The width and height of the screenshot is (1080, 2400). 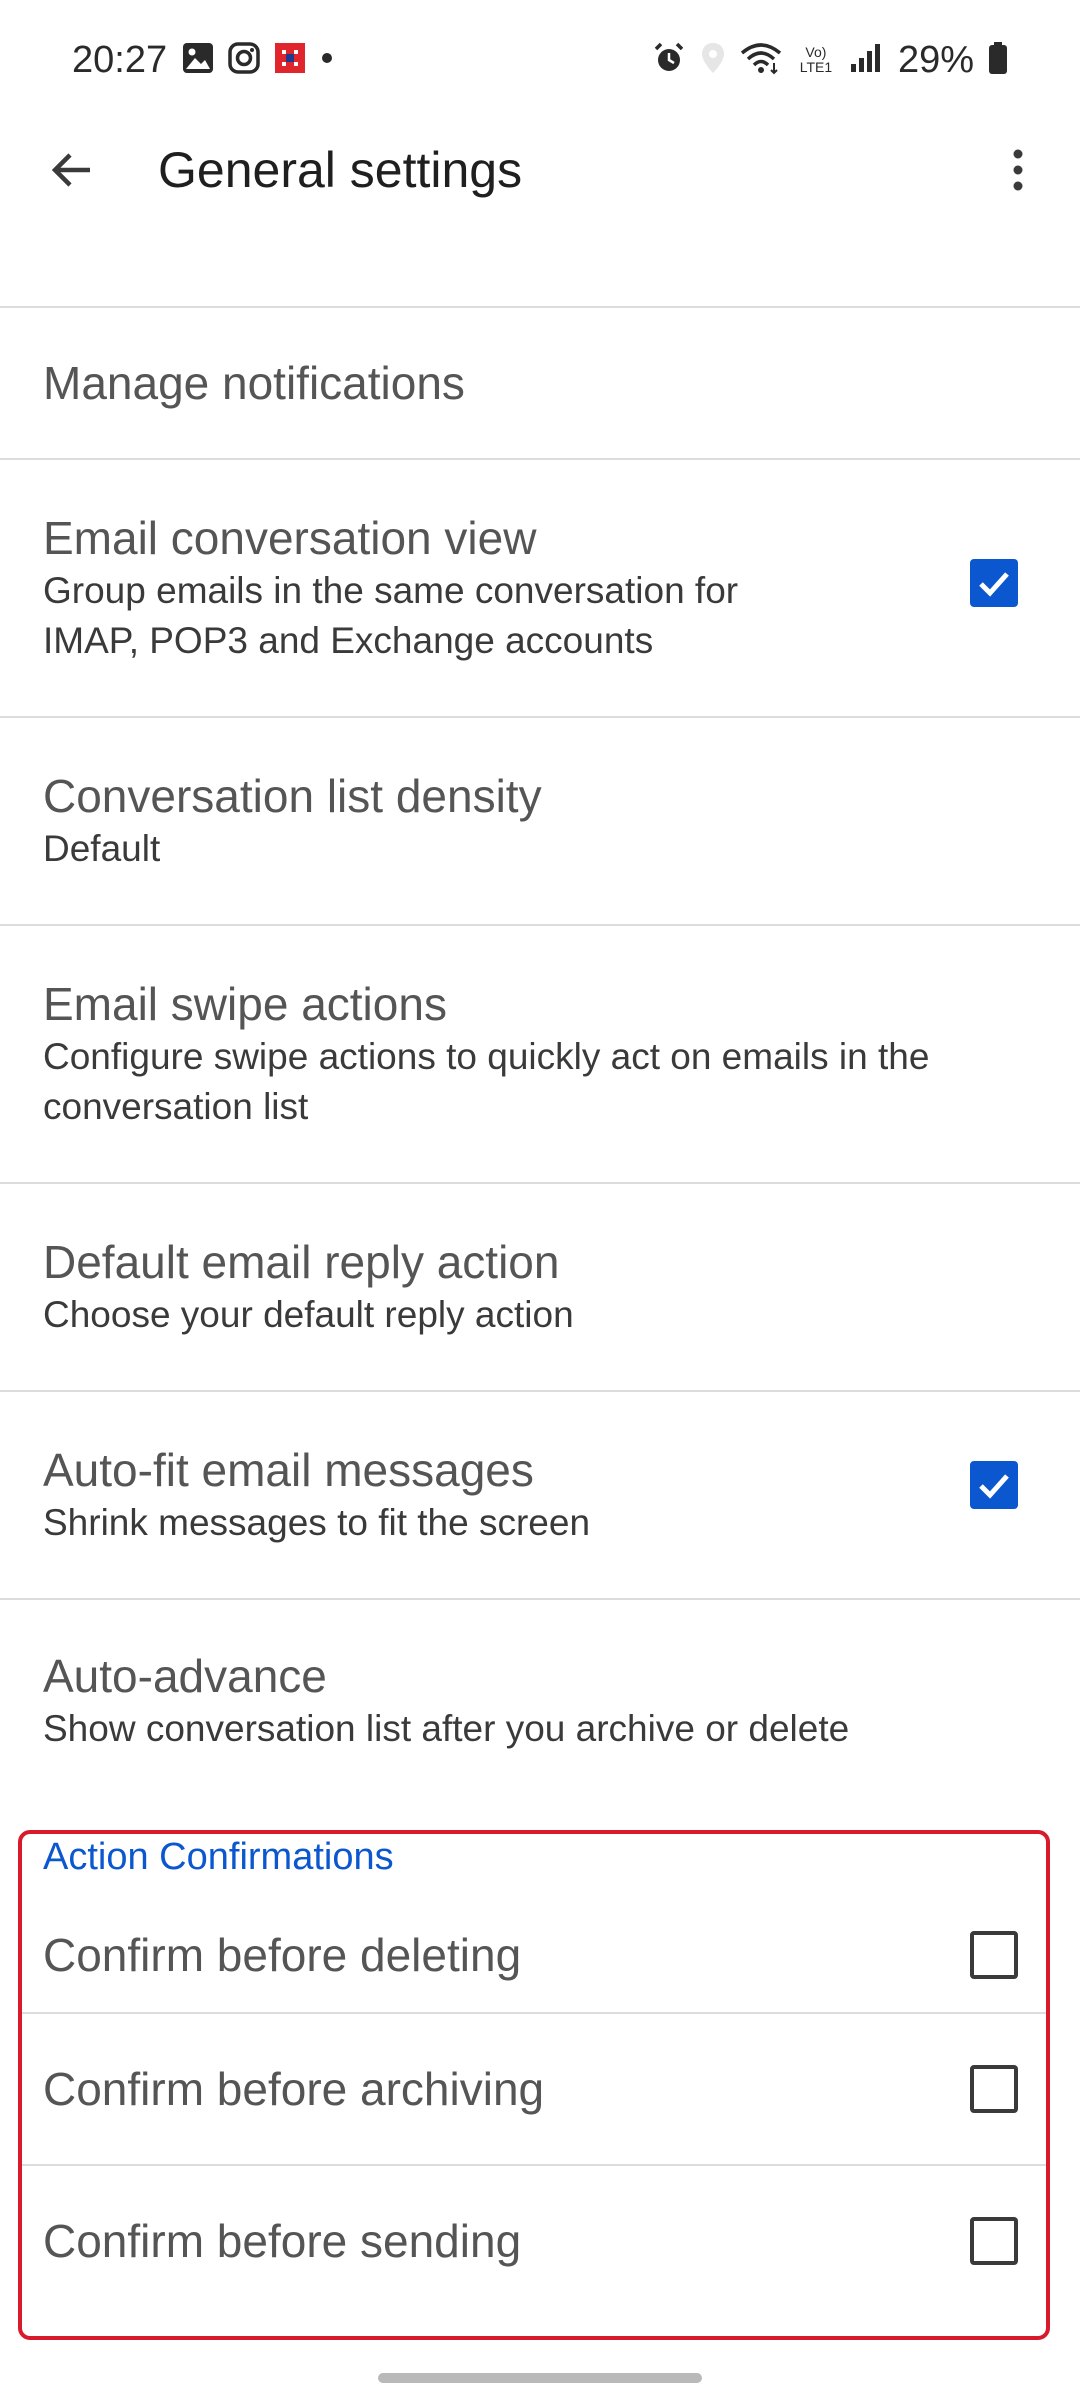 What do you see at coordinates (292, 796) in the screenshot?
I see `setting-title: Conversation list density` at bounding box center [292, 796].